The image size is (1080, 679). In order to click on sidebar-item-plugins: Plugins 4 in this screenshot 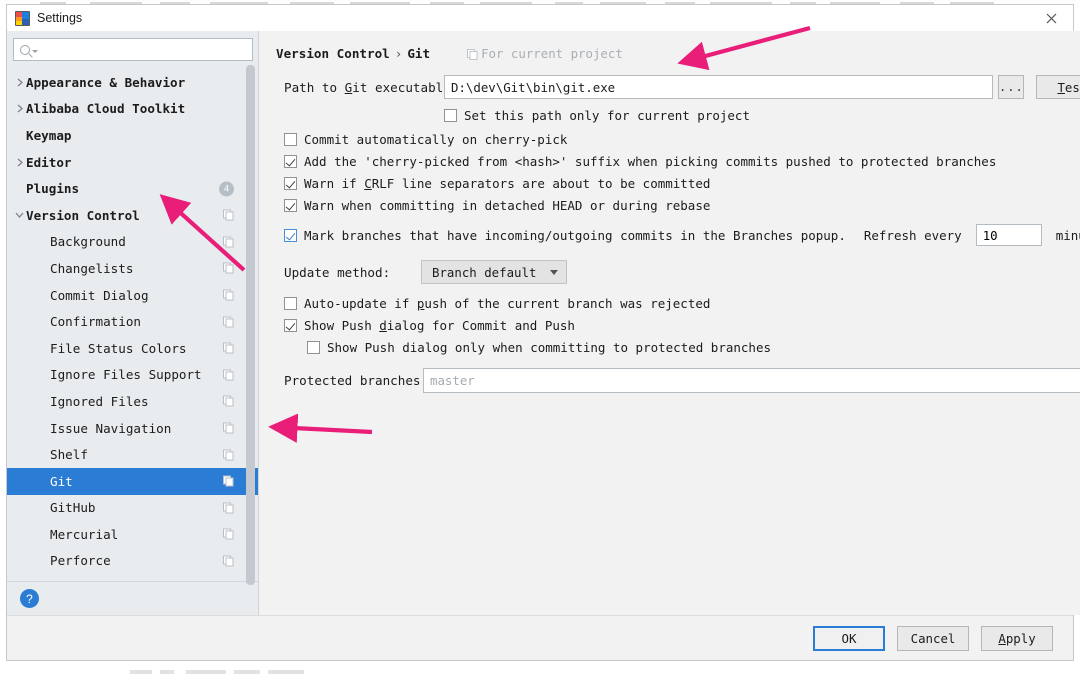, I will do `click(132, 188)`.